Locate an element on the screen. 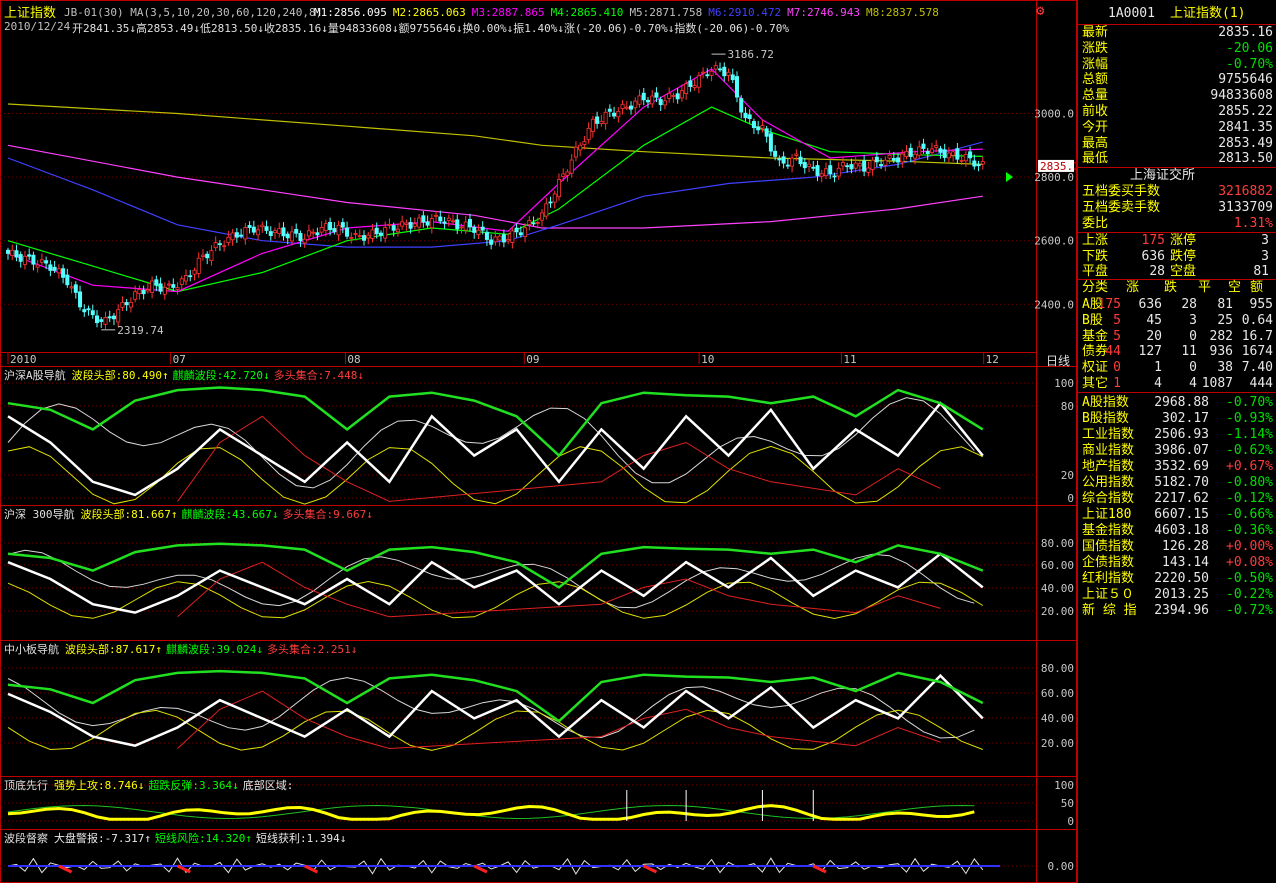 This screenshot has height=883, width=1276. chart-title: 上证指数 is located at coordinates (30, 13).